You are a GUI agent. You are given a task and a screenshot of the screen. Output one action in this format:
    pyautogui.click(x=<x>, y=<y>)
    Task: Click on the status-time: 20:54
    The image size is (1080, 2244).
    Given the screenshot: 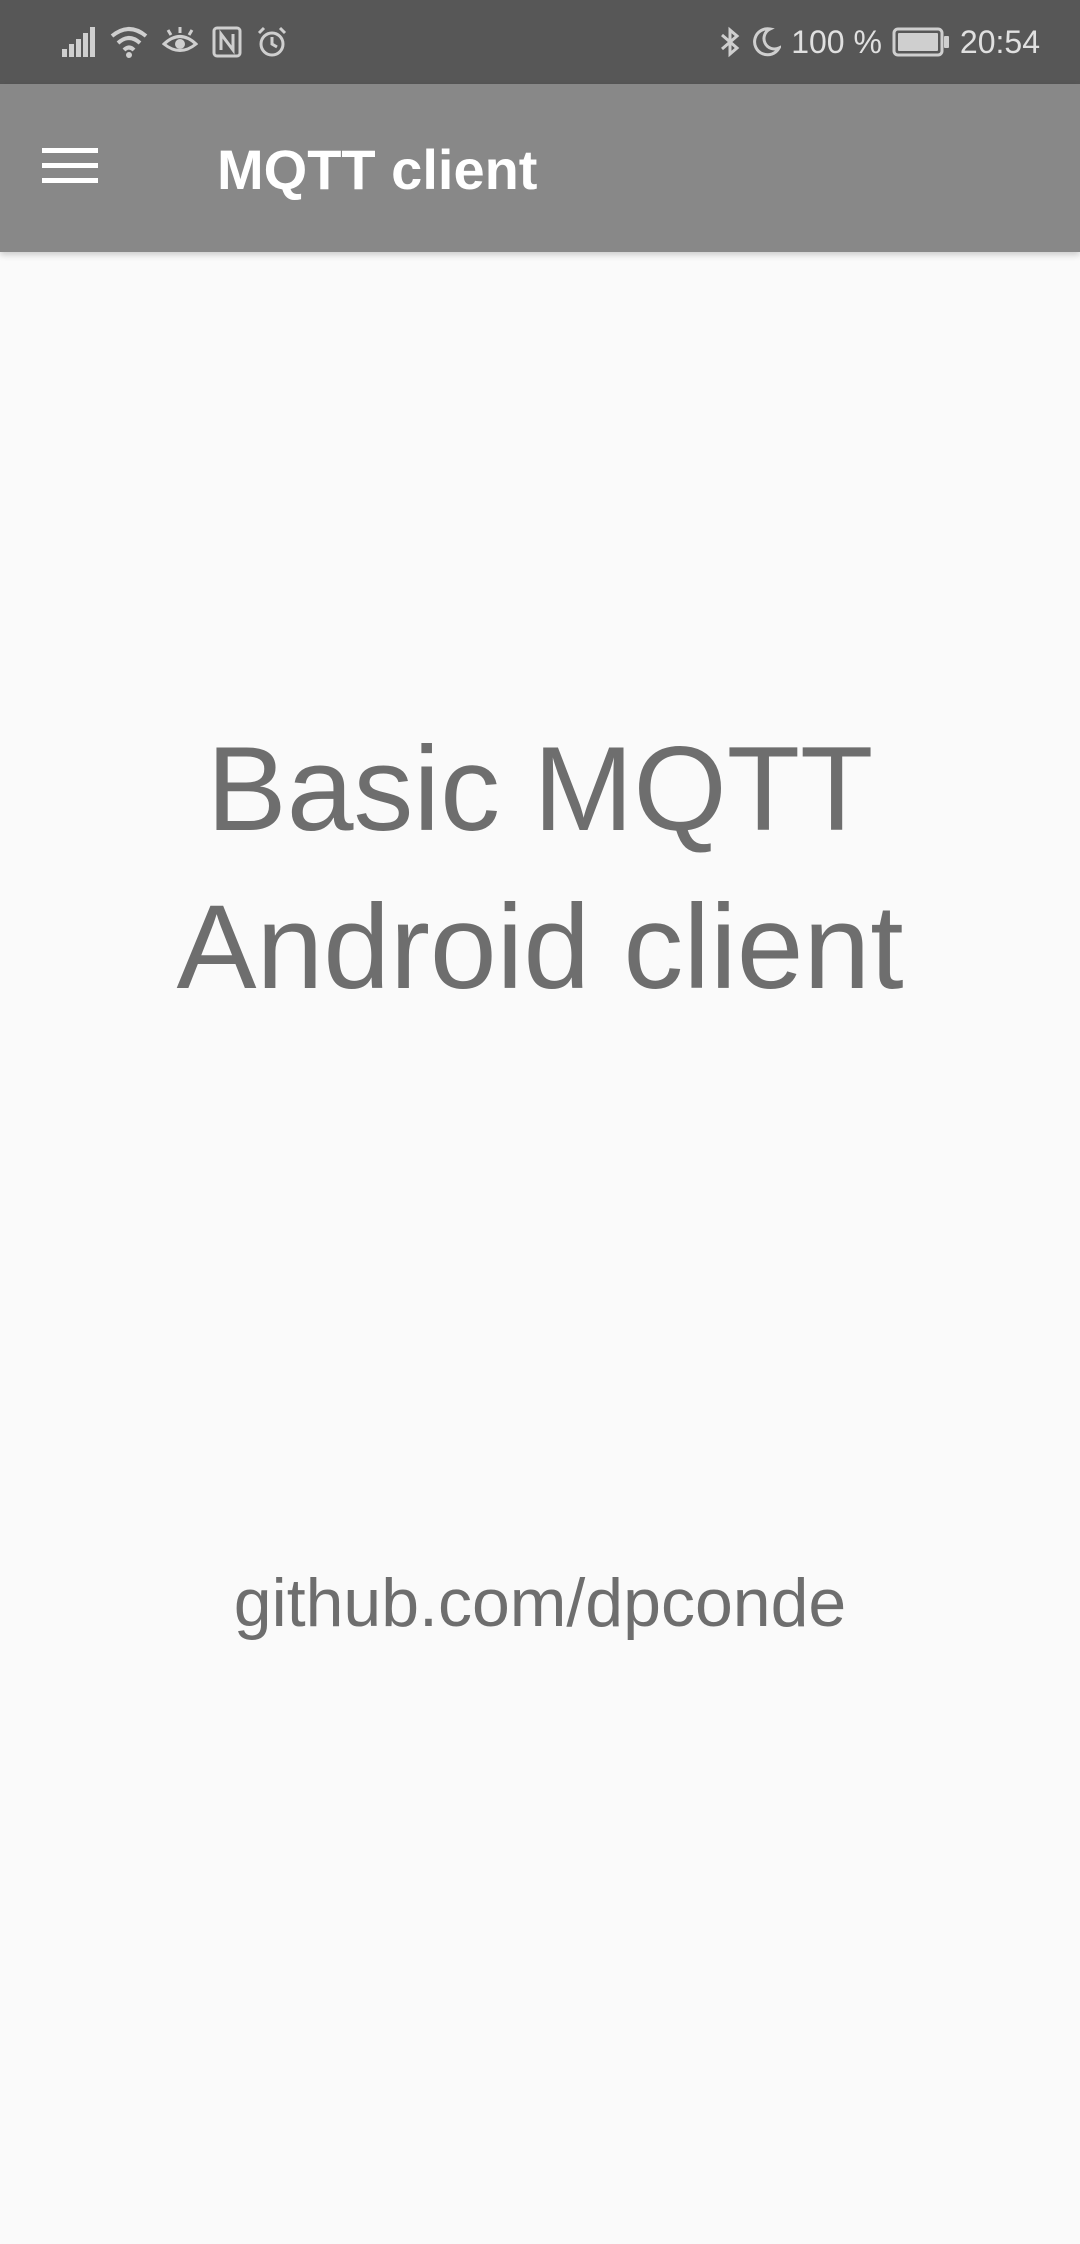 What is the action you would take?
    pyautogui.click(x=999, y=41)
    